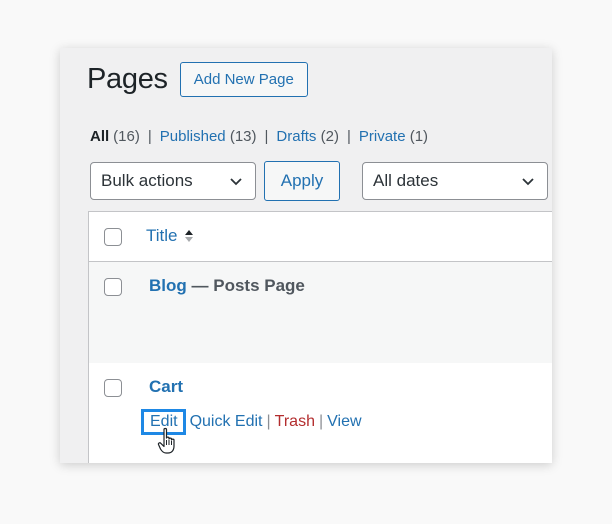  Describe the element at coordinates (455, 181) in the screenshot. I see `dates-select: All dates` at that location.